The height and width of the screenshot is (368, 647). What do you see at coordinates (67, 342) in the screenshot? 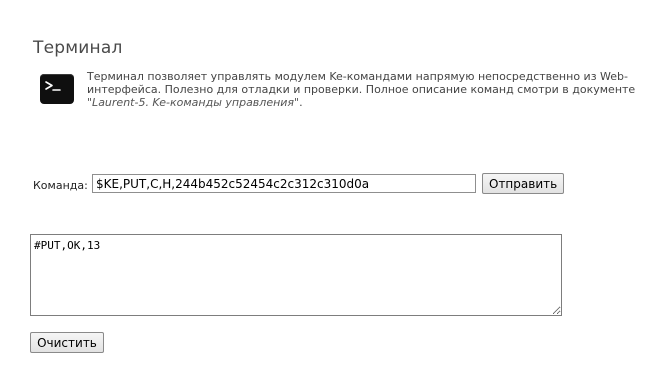
I see `clear-button: Очистить` at bounding box center [67, 342].